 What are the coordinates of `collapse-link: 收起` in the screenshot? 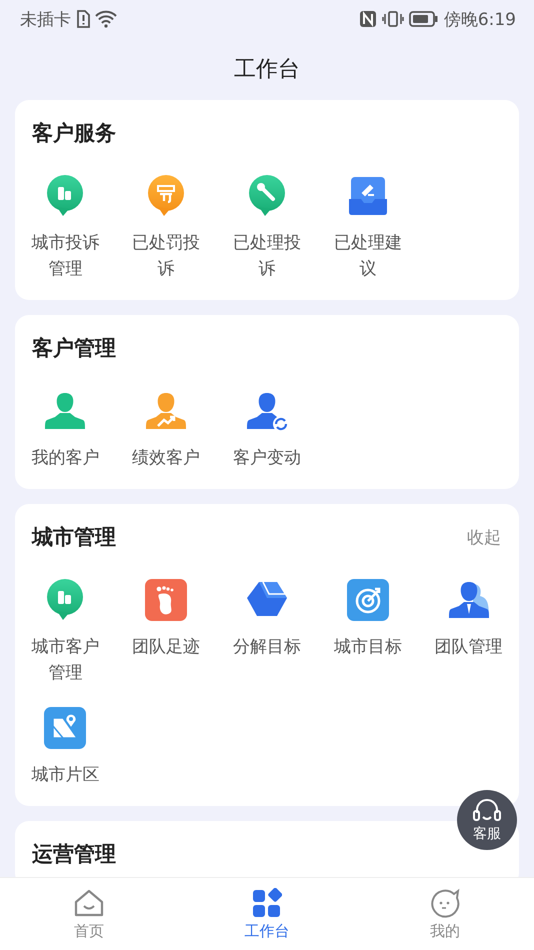 It's located at (484, 537).